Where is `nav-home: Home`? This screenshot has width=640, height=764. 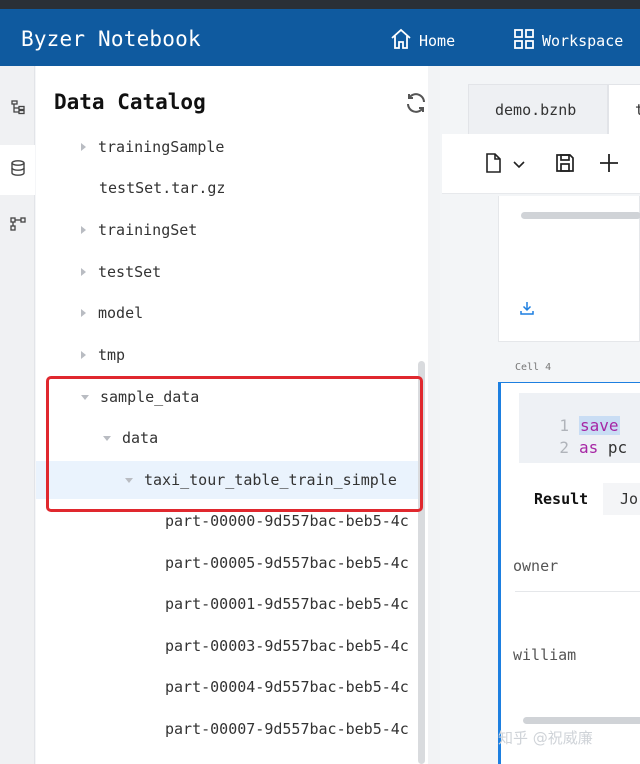
nav-home: Home is located at coordinates (422, 41).